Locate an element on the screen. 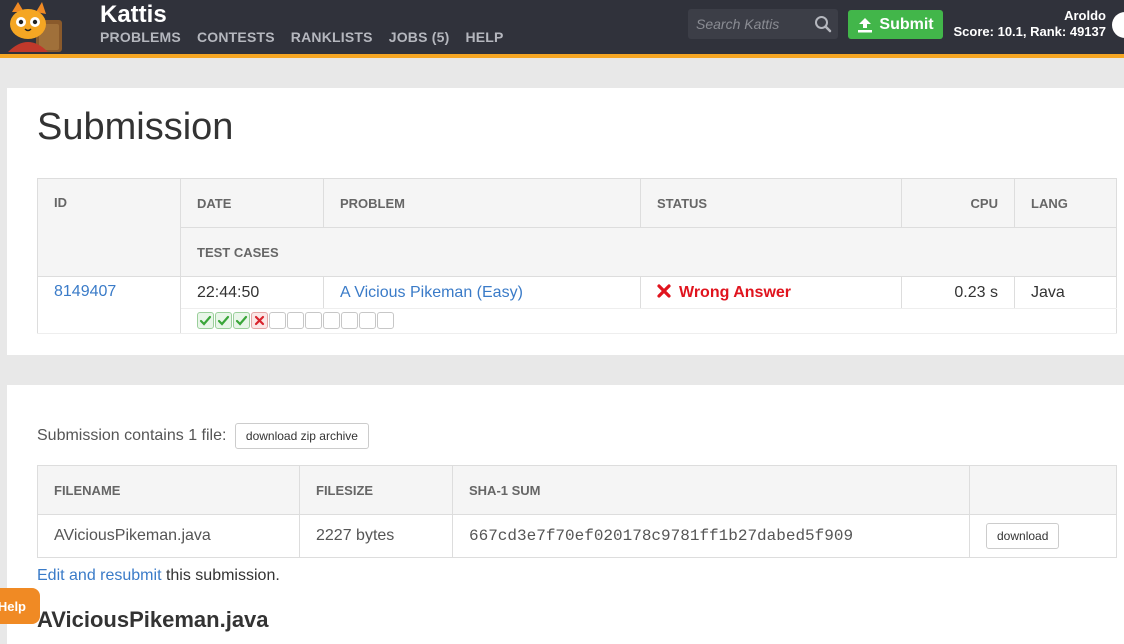 The width and height of the screenshot is (1124, 644). user-score: Score: 10.1, Rank: 49137 is located at coordinates (1029, 31).